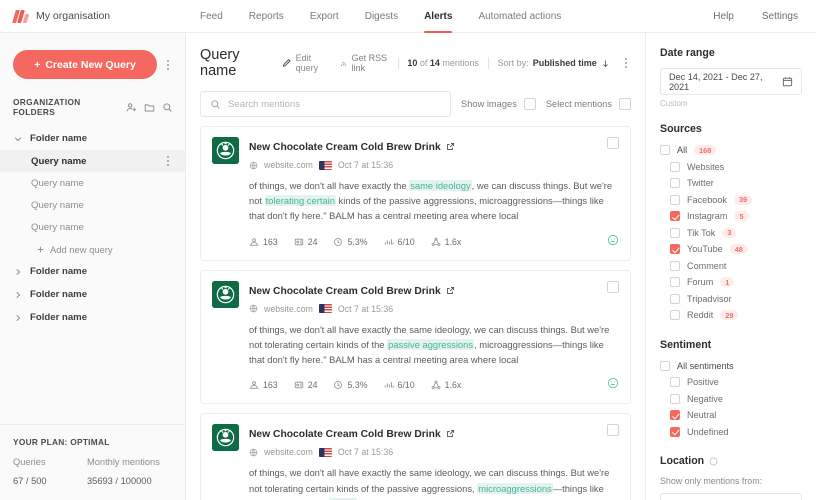 The width and height of the screenshot is (816, 500). What do you see at coordinates (266, 16) in the screenshot?
I see `nav-item-reports: Reports` at bounding box center [266, 16].